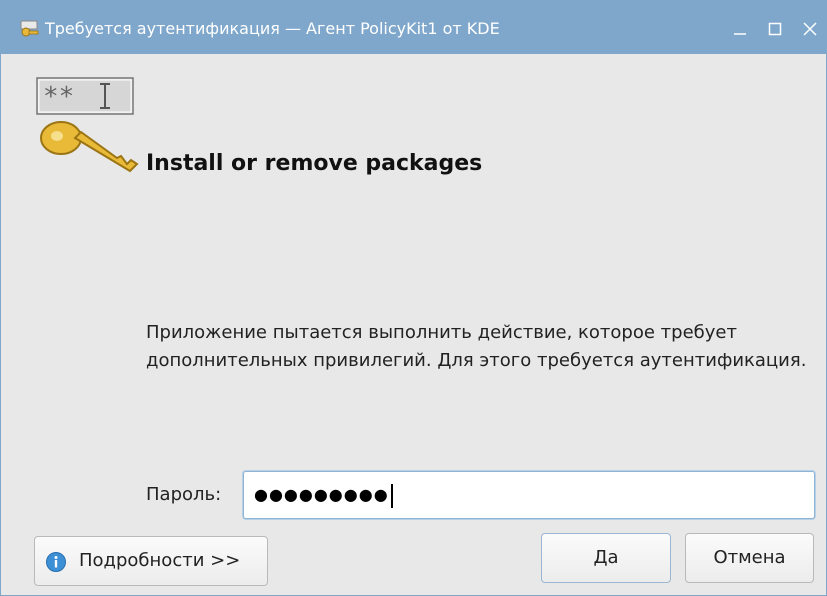  I want to click on password-value-wrap: ●●●●●●●●●, so click(323, 495).